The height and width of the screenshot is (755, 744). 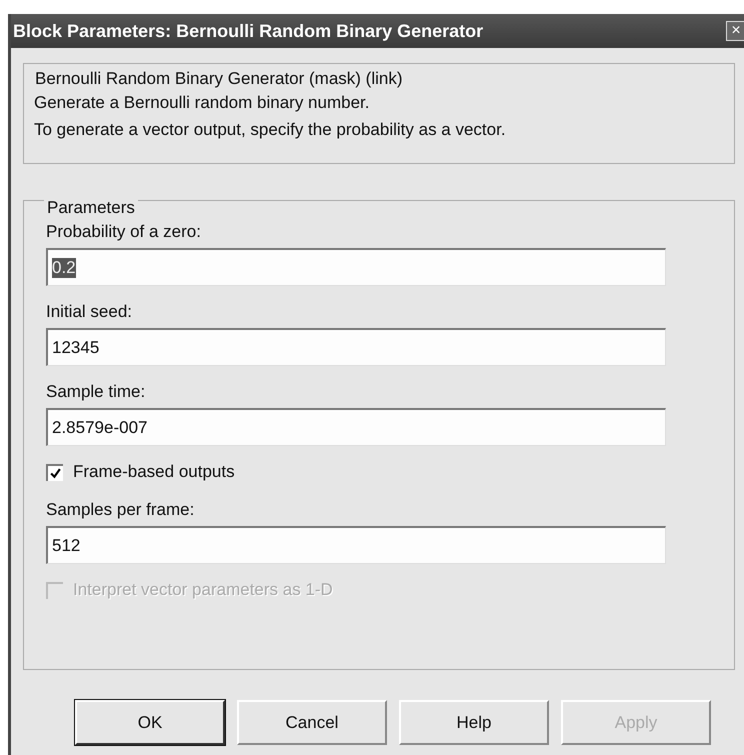 What do you see at coordinates (356, 267) in the screenshot?
I see `input-field: 0.2` at bounding box center [356, 267].